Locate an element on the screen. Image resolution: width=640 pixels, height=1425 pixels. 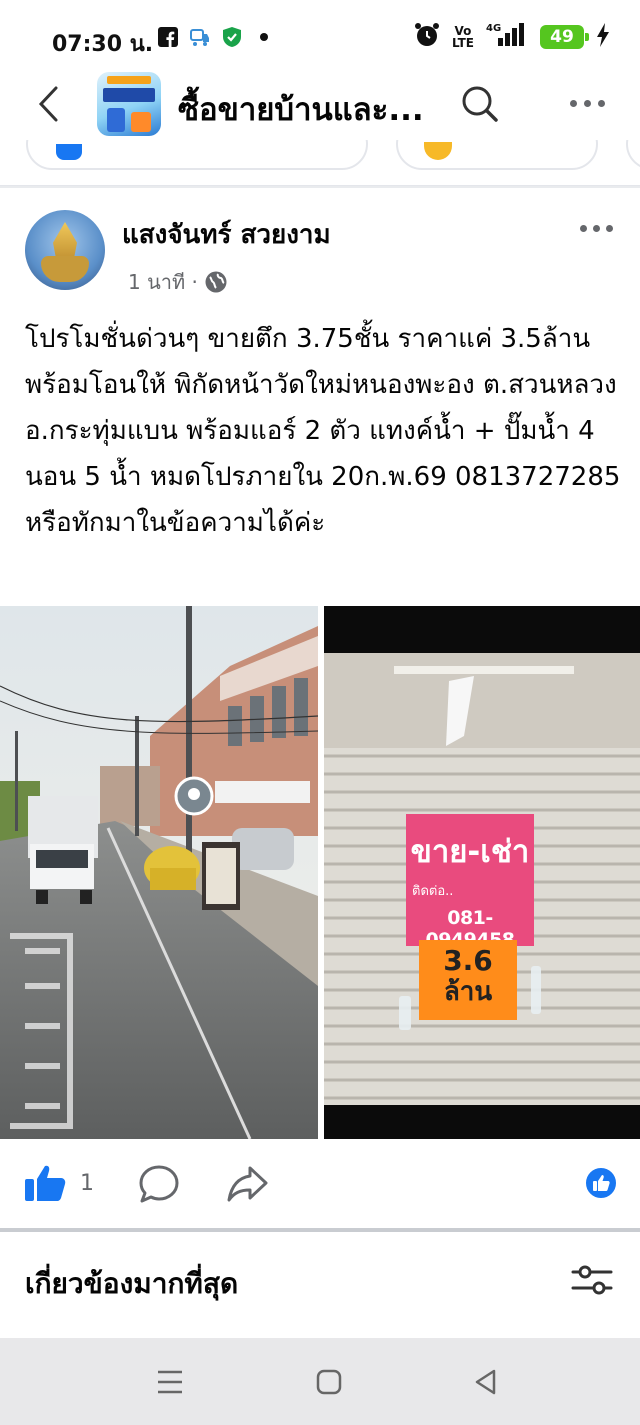
back-button is located at coordinates (48, 104).